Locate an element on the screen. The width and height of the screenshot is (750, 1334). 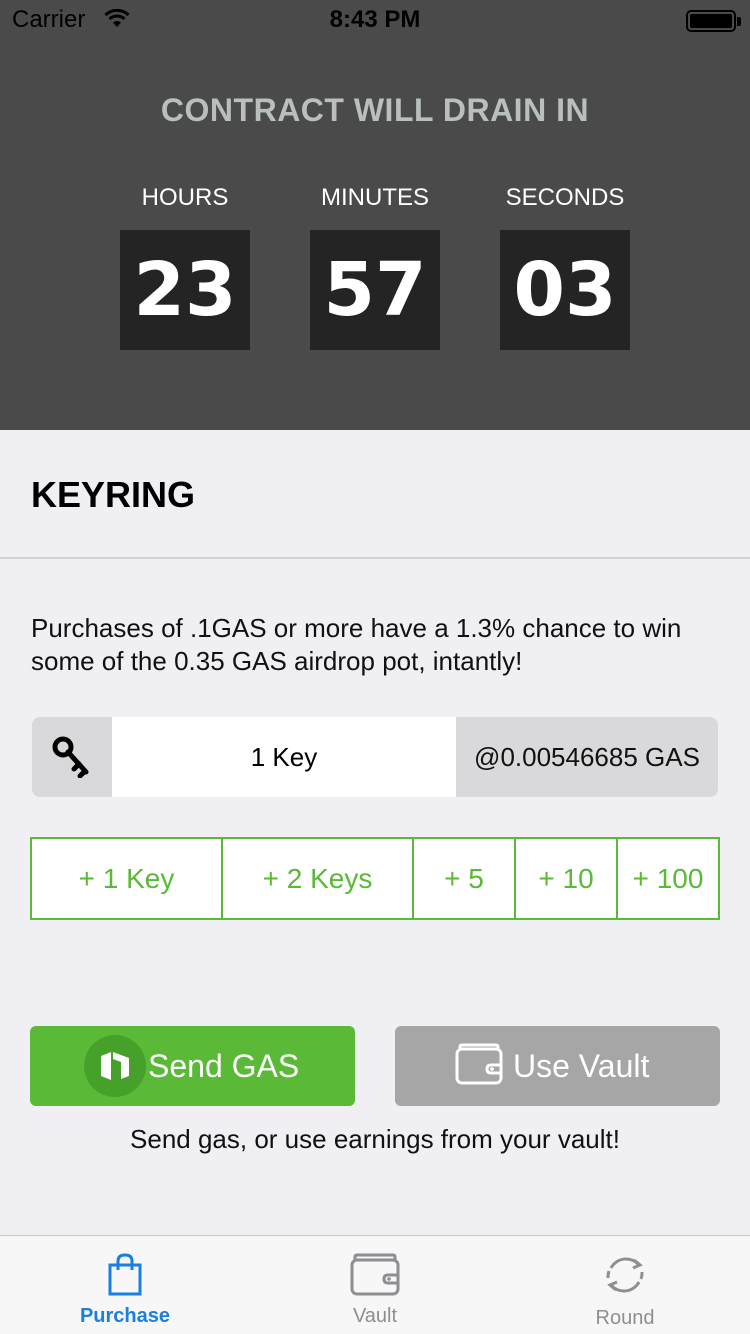
key-adder-group: + 1 Key + 2 Keys + 5 + 10 + 100 is located at coordinates (375, 878).